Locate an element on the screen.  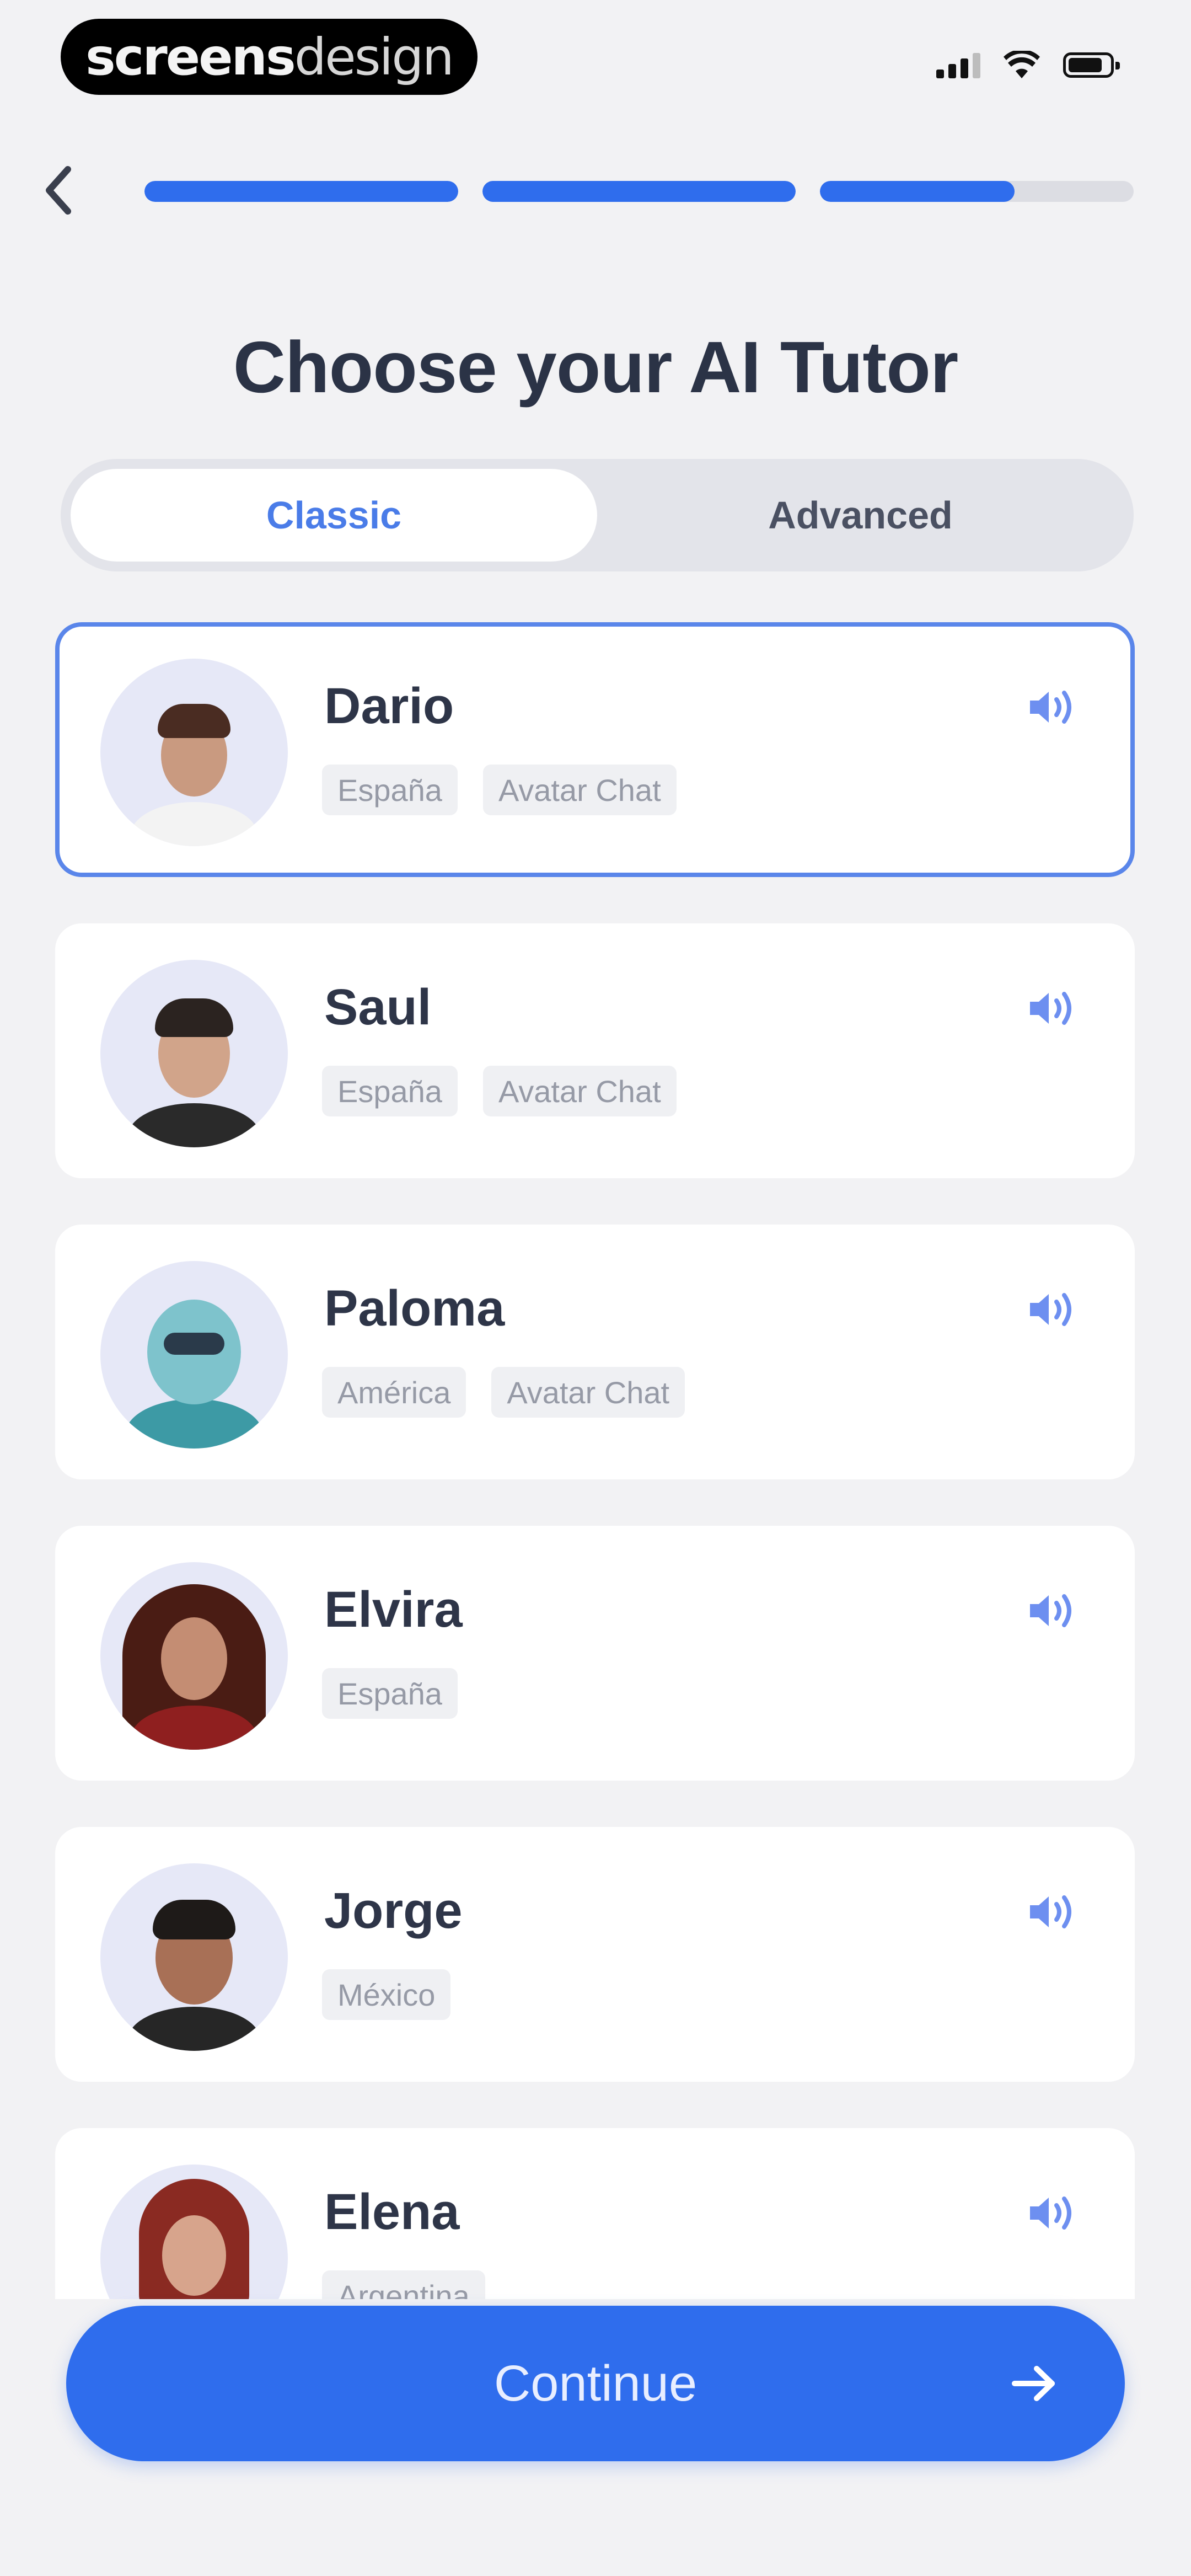
chevron-left-icon is located at coordinates (58, 190).